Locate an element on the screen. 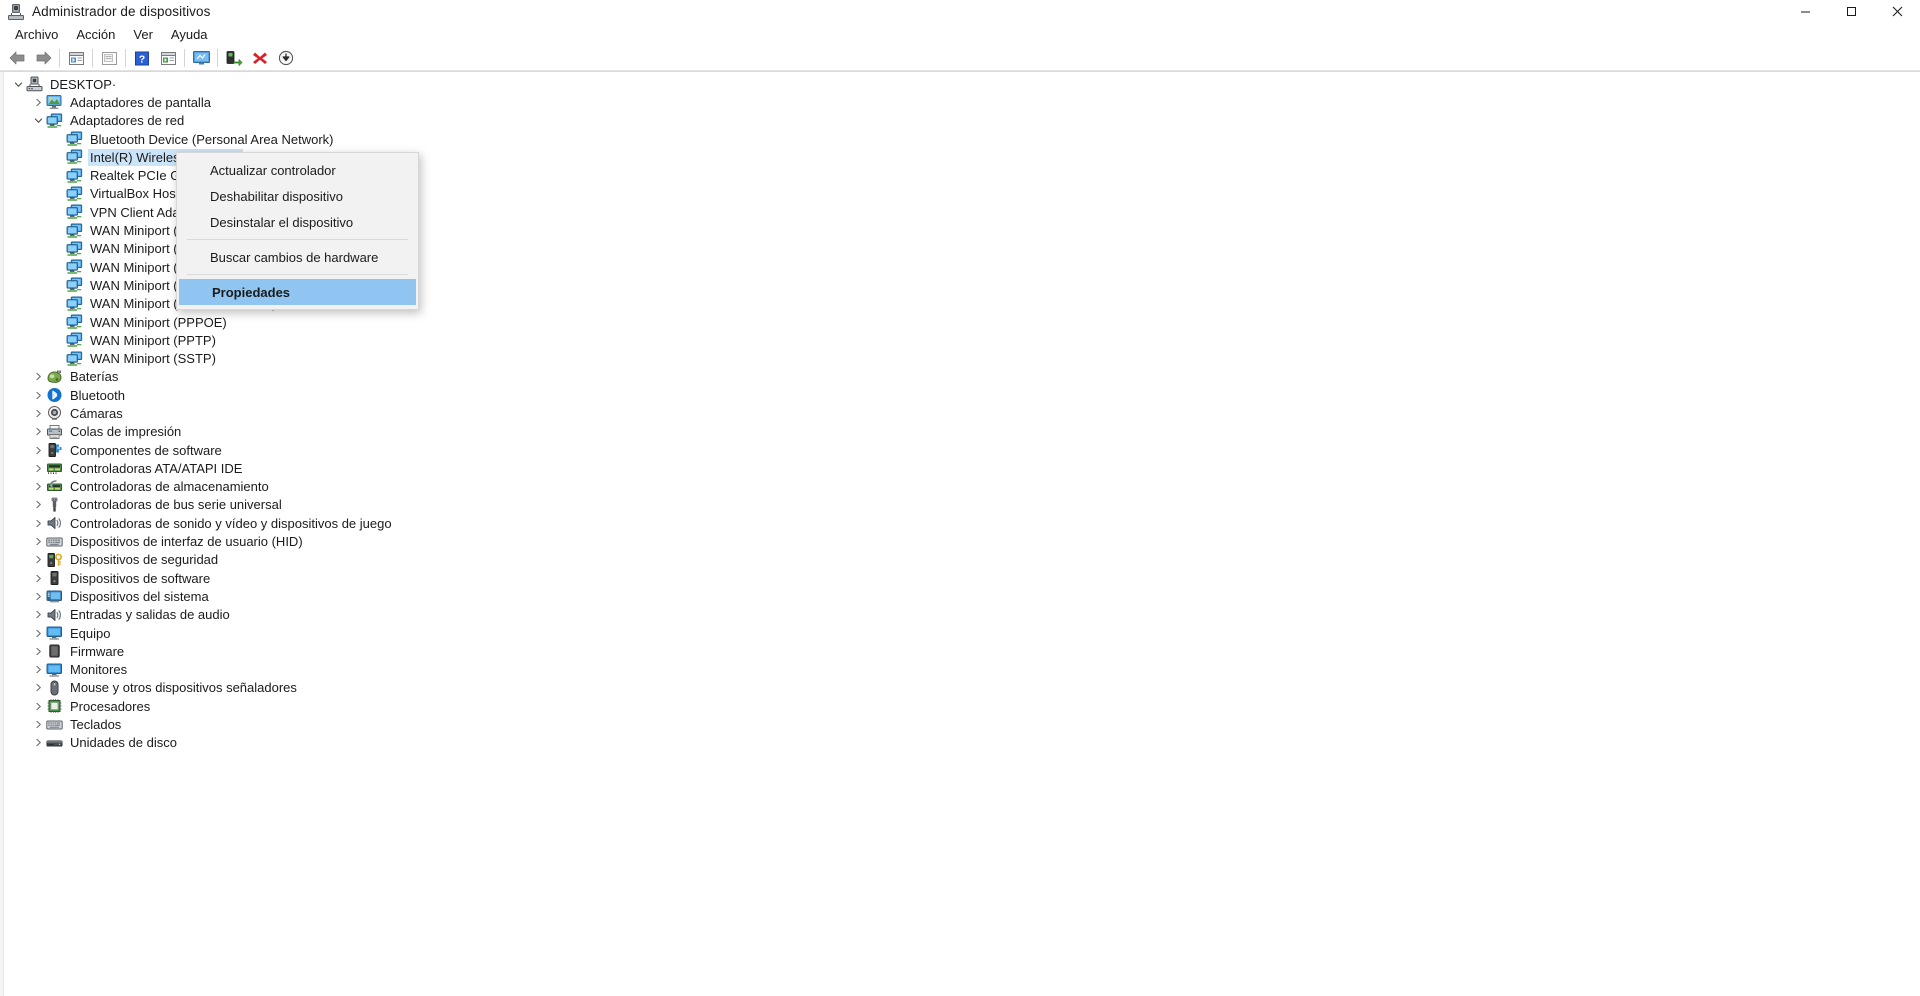 The height and width of the screenshot is (996, 1920). ctx-properties: Propiedades is located at coordinates (297, 292).